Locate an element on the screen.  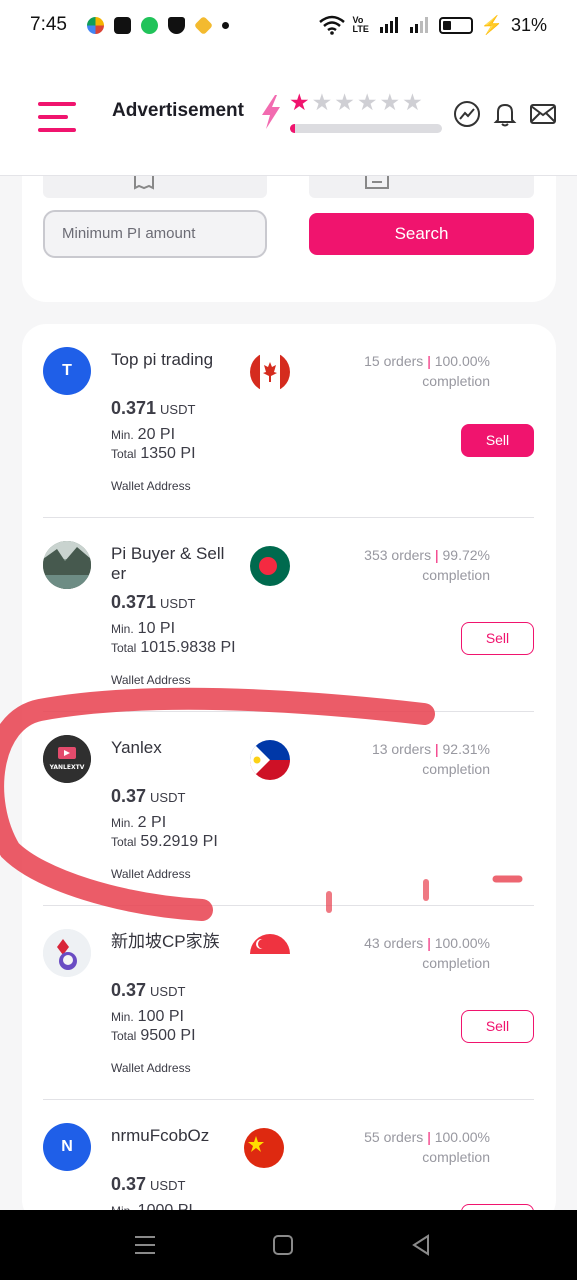
binance-icon is located at coordinates (203, 25).